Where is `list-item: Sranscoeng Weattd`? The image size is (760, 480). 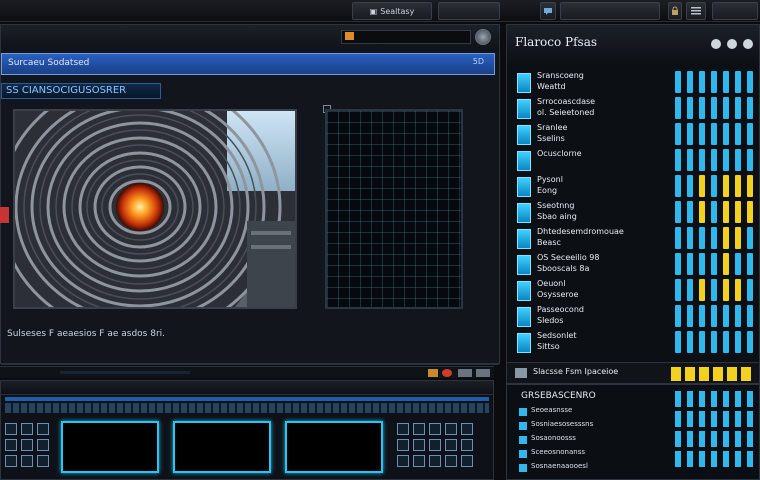 list-item: Sranscoeng Weattd is located at coordinates (595, 83).